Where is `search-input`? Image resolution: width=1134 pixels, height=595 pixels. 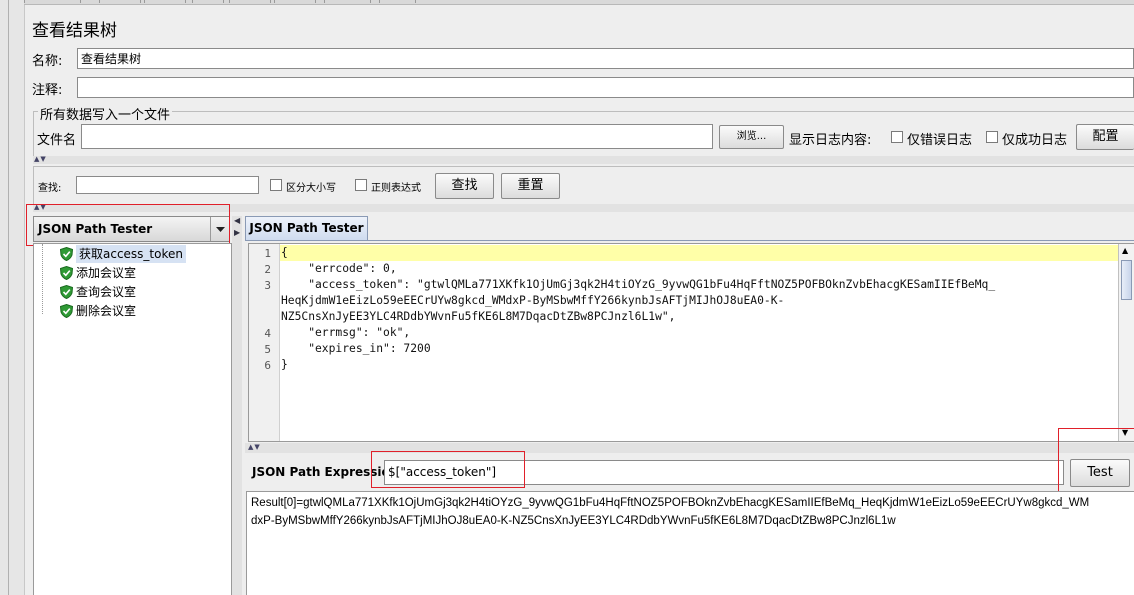 search-input is located at coordinates (167, 185).